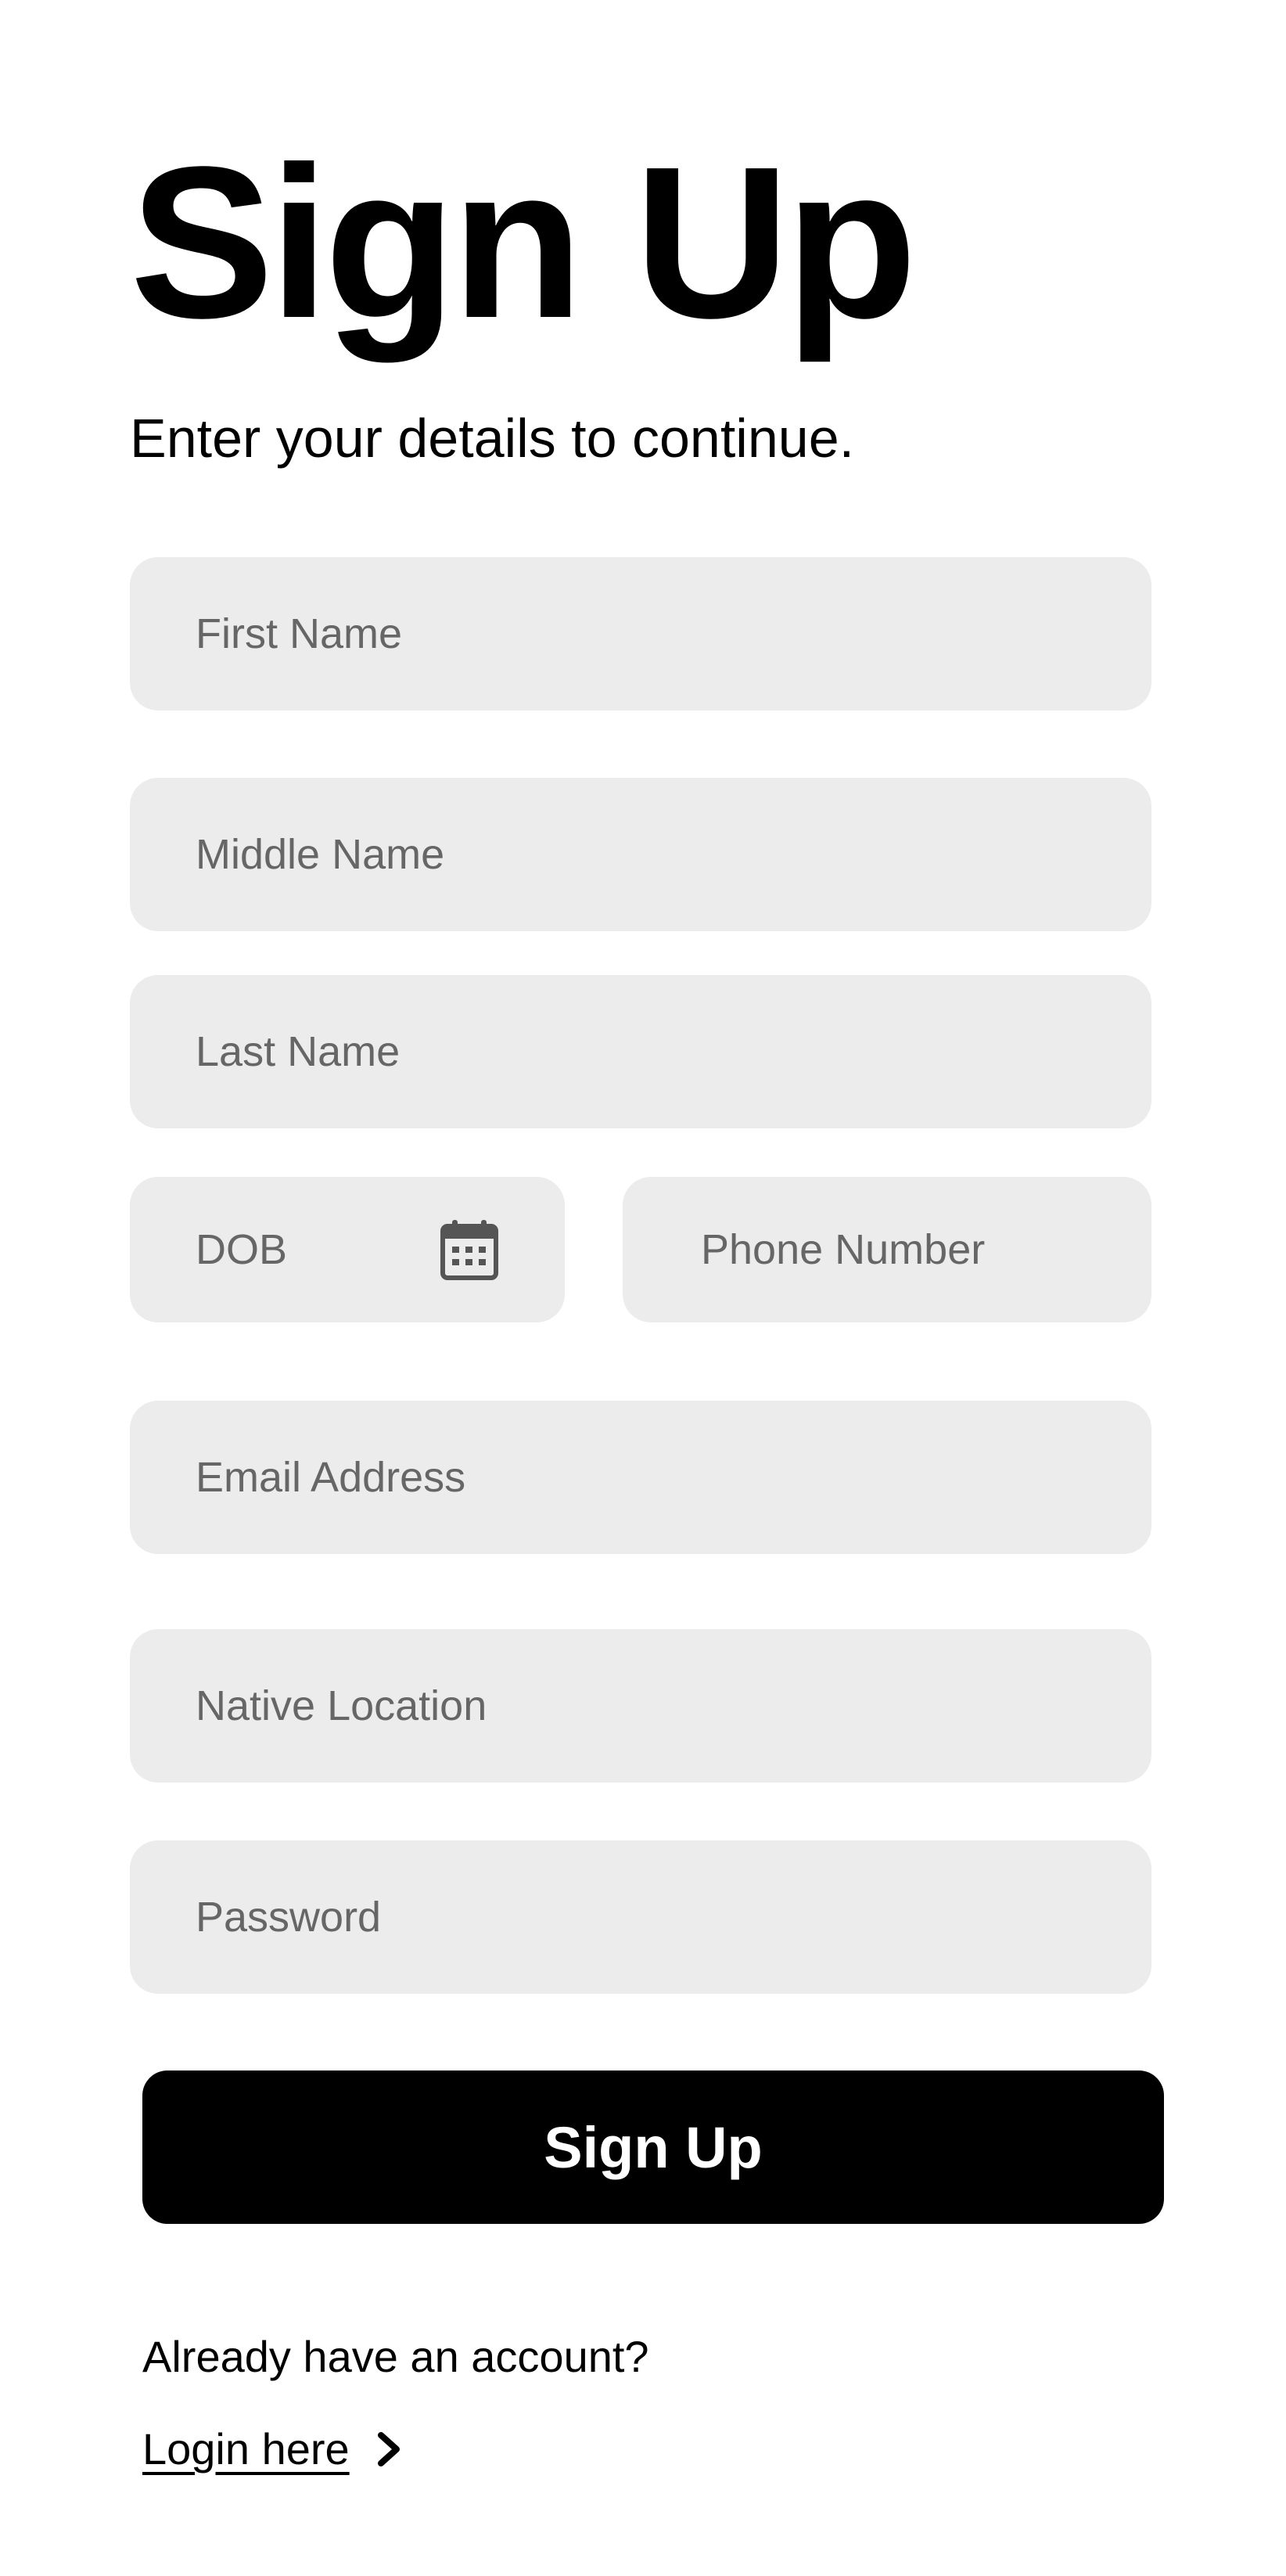  I want to click on phone-number-input, so click(887, 1249).